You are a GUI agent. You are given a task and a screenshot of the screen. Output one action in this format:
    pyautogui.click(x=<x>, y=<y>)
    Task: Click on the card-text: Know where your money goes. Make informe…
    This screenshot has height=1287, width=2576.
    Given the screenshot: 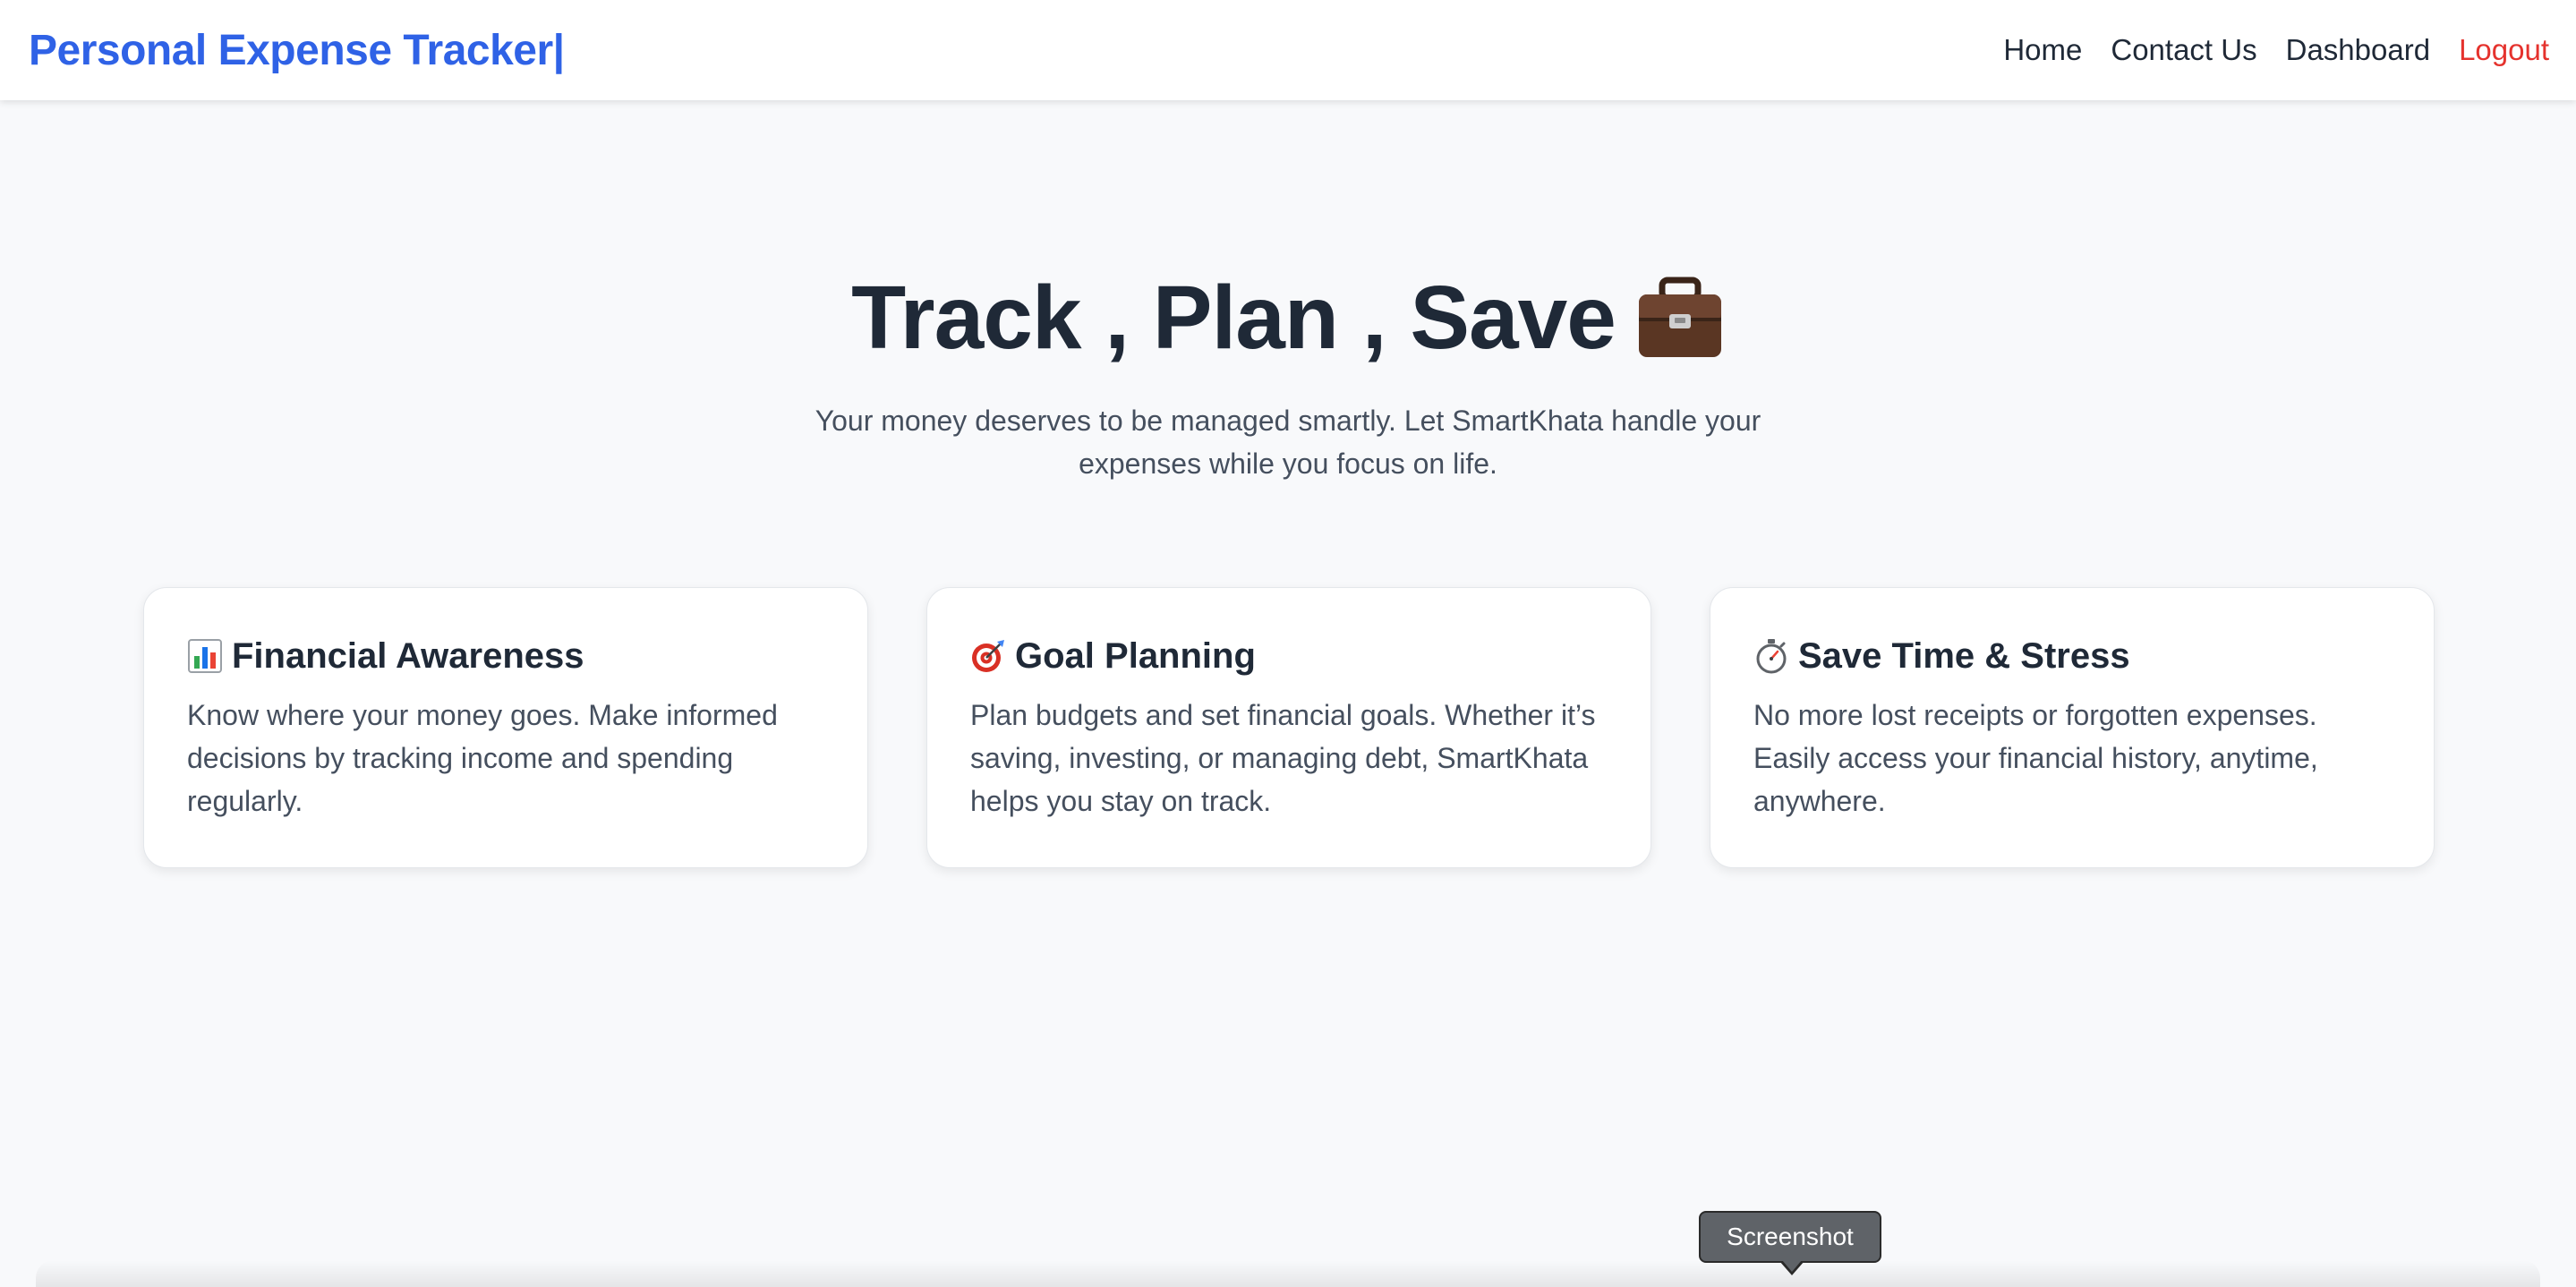 What is the action you would take?
    pyautogui.click(x=482, y=758)
    